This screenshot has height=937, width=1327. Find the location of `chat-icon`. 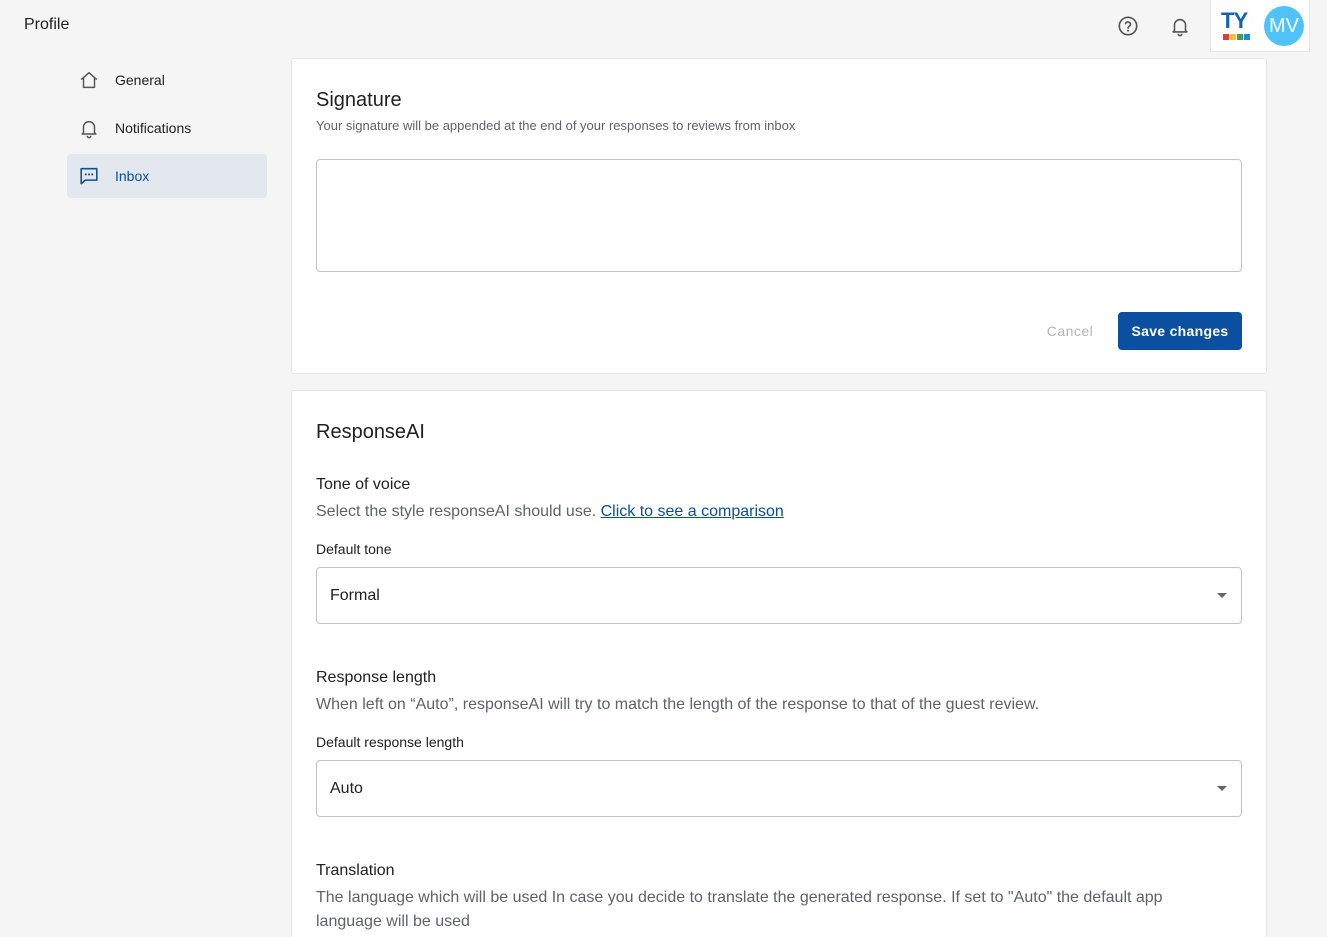

chat-icon is located at coordinates (89, 176).